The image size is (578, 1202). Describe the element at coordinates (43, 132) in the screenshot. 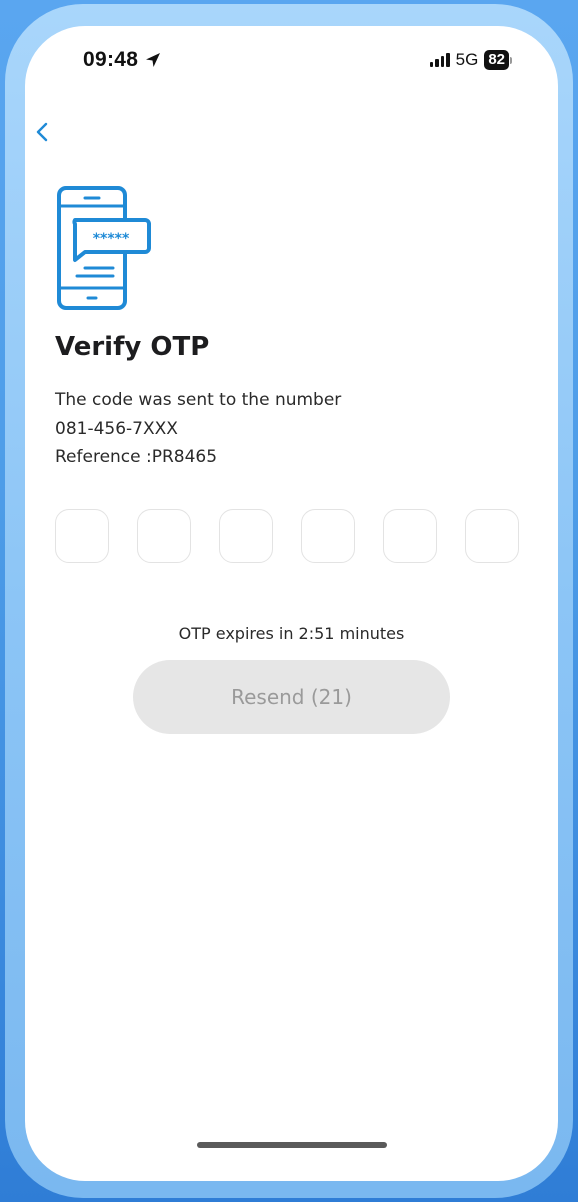

I see `chevron-left-icon` at that location.